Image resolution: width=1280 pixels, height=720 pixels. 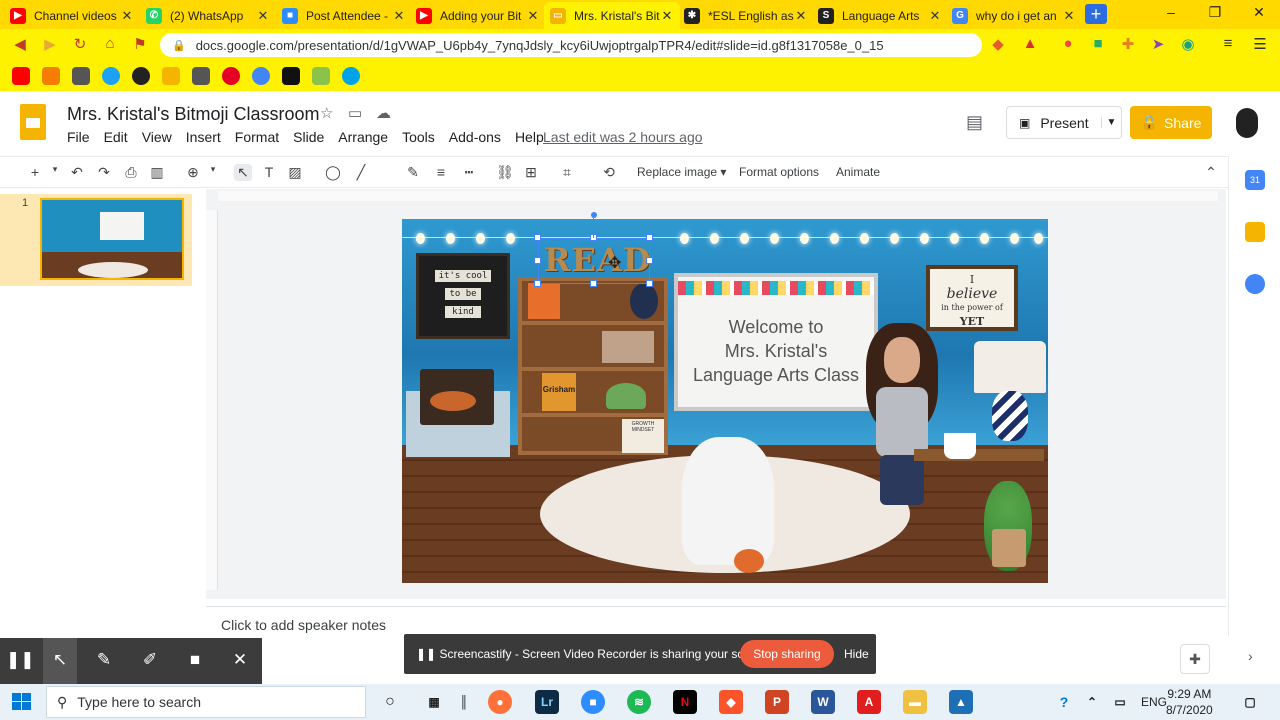 What do you see at coordinates (333, 172) in the screenshot?
I see `shape-icon: ◯` at bounding box center [333, 172].